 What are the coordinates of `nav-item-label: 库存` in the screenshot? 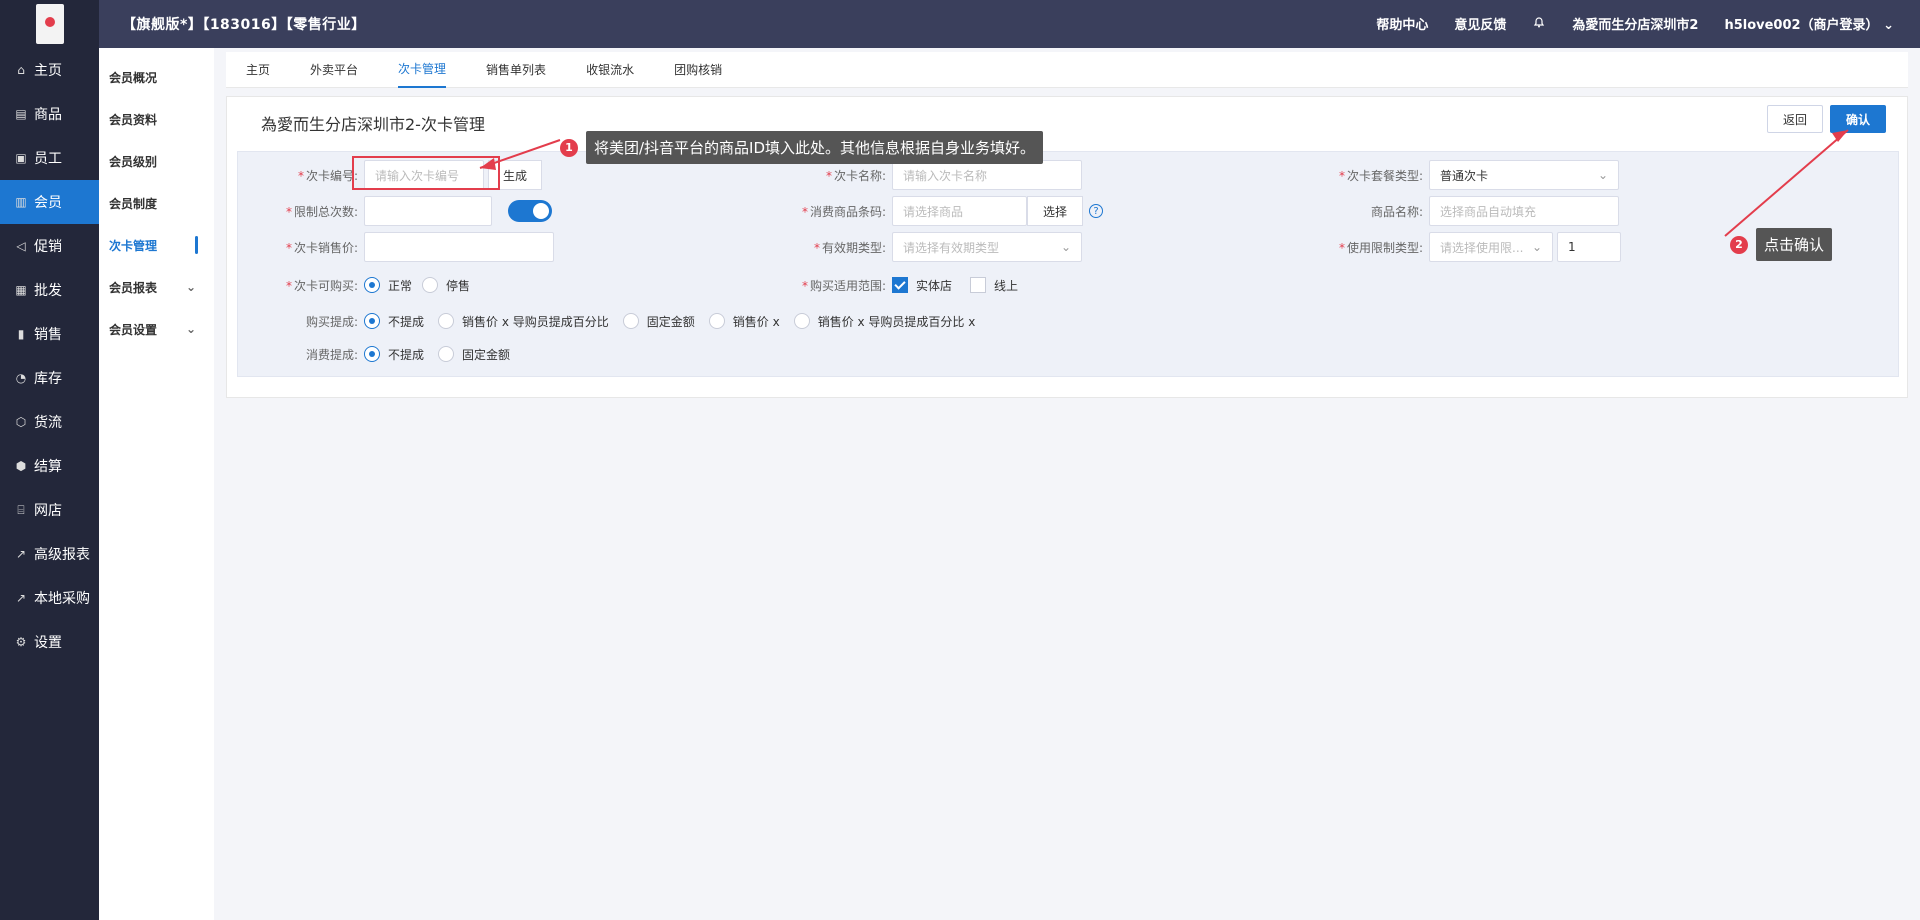 It's located at (48, 379).